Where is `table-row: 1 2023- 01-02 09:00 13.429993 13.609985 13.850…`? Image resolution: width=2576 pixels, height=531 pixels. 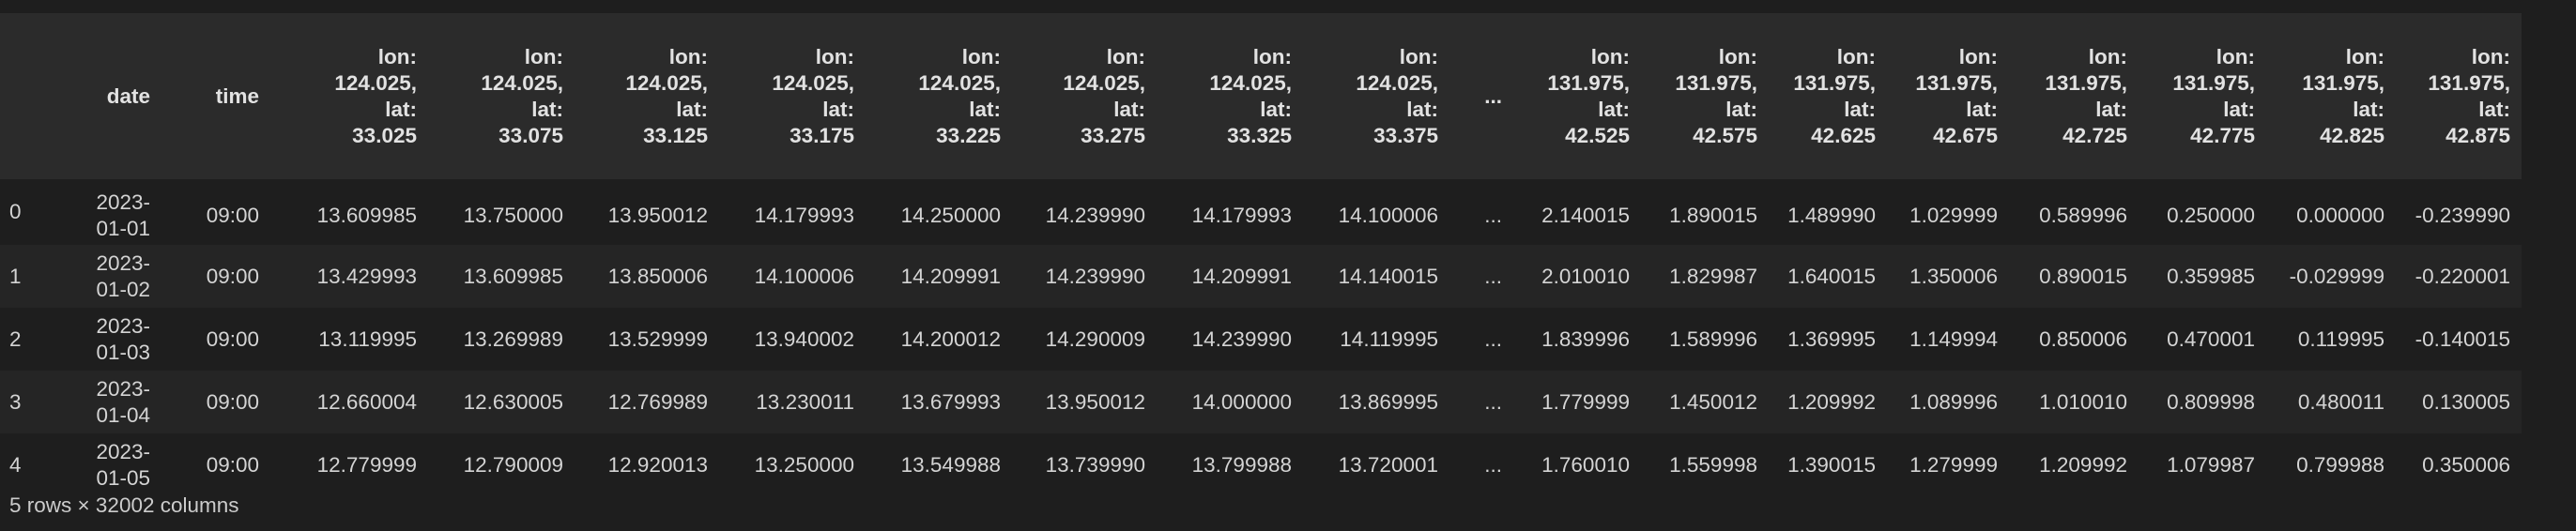
table-row: 1 2023- 01-02 09:00 13.429993 13.609985 13.850… is located at coordinates (1261, 276).